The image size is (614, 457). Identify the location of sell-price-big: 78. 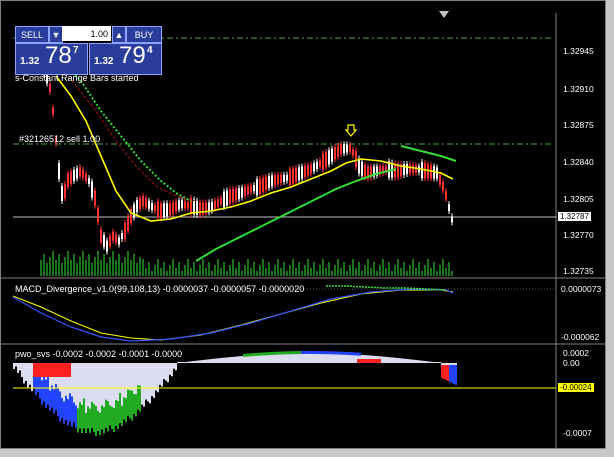
(58, 55).